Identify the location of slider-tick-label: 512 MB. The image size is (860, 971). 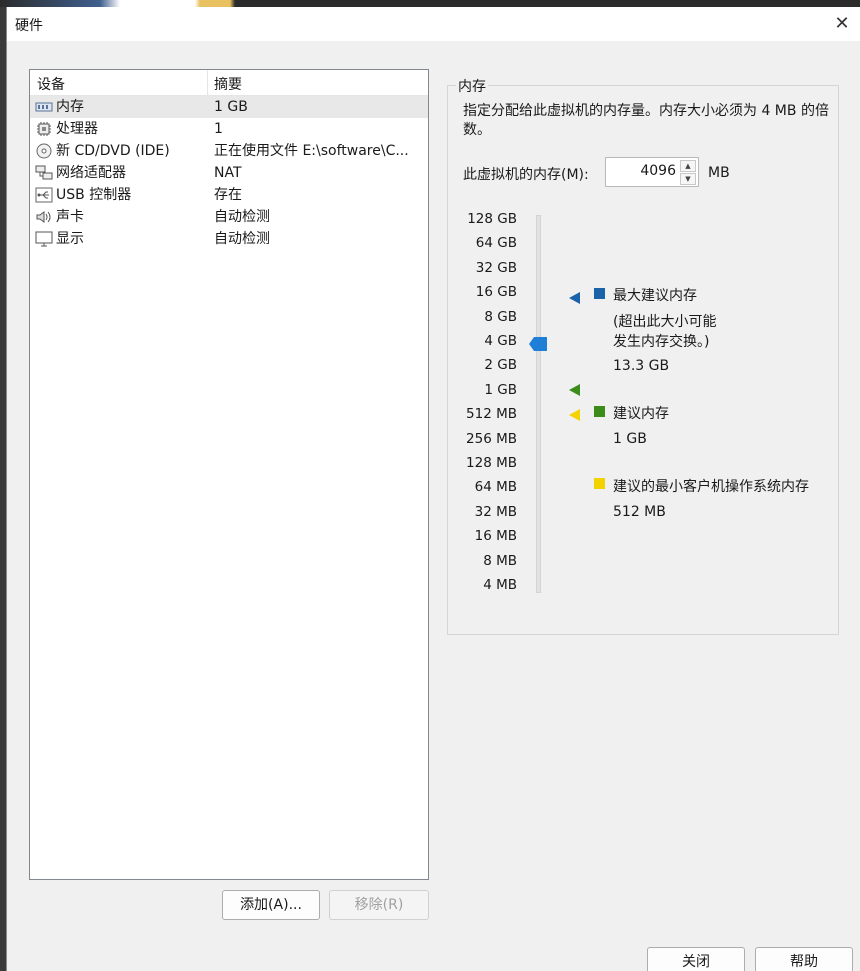
(491, 414).